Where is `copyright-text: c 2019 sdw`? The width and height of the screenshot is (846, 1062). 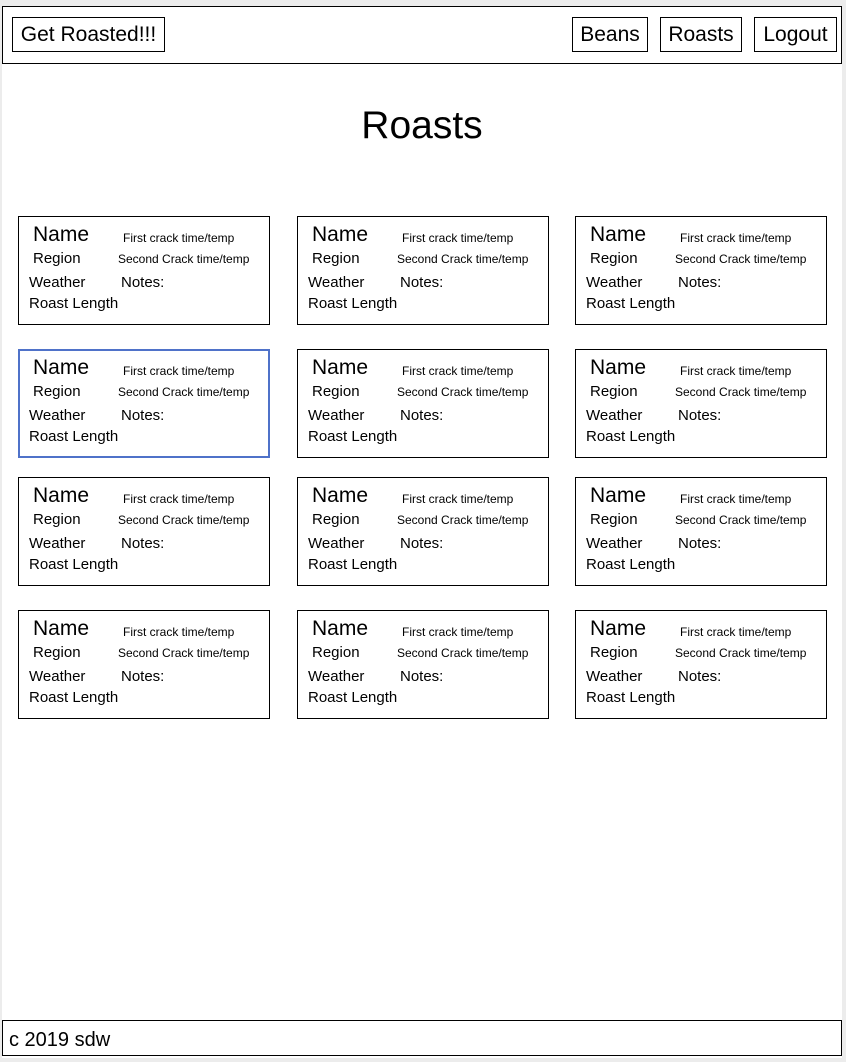
copyright-text: c 2019 sdw is located at coordinates (60, 1040).